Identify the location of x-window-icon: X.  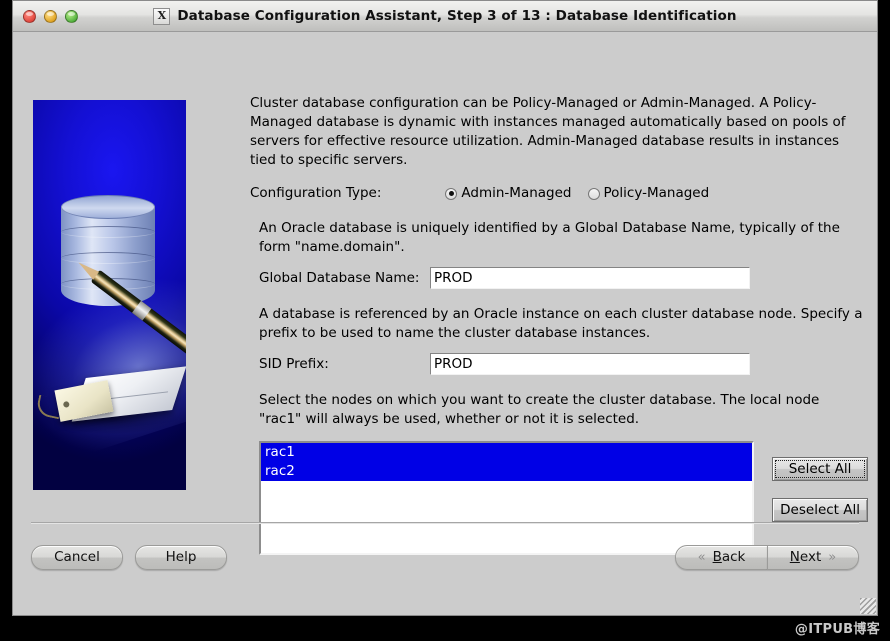
(162, 16).